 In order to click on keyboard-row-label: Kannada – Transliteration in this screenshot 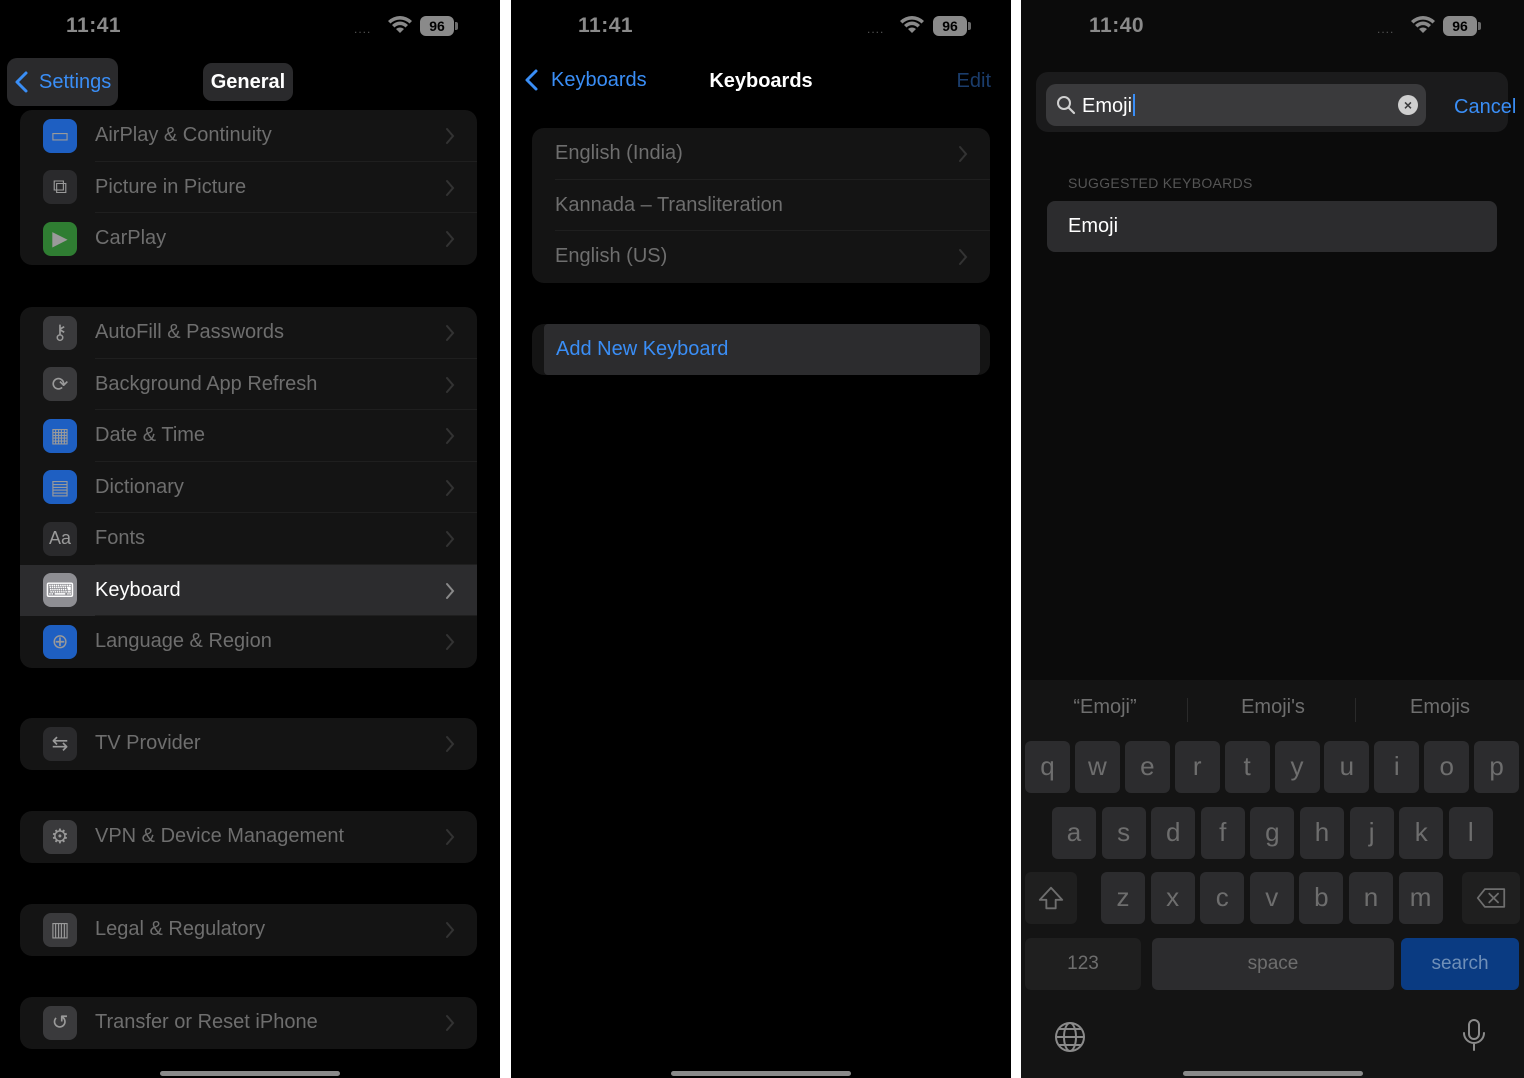, I will do `click(669, 204)`.